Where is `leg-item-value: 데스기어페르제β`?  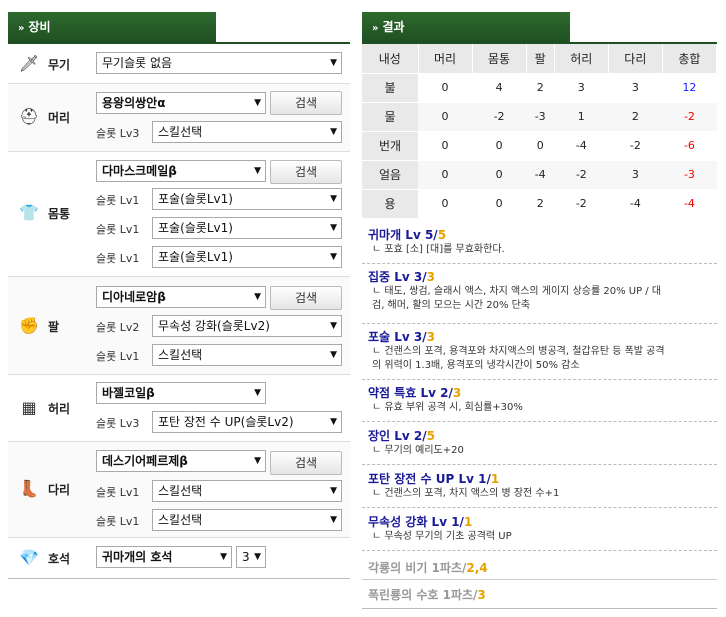
leg-item-value: 데스기어페르제β is located at coordinates (145, 461).